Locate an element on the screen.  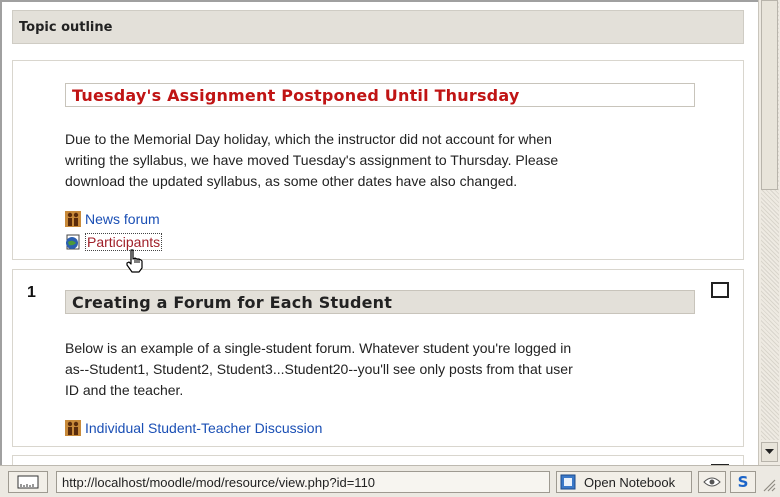
scroll-down-button is located at coordinates (769, 452).